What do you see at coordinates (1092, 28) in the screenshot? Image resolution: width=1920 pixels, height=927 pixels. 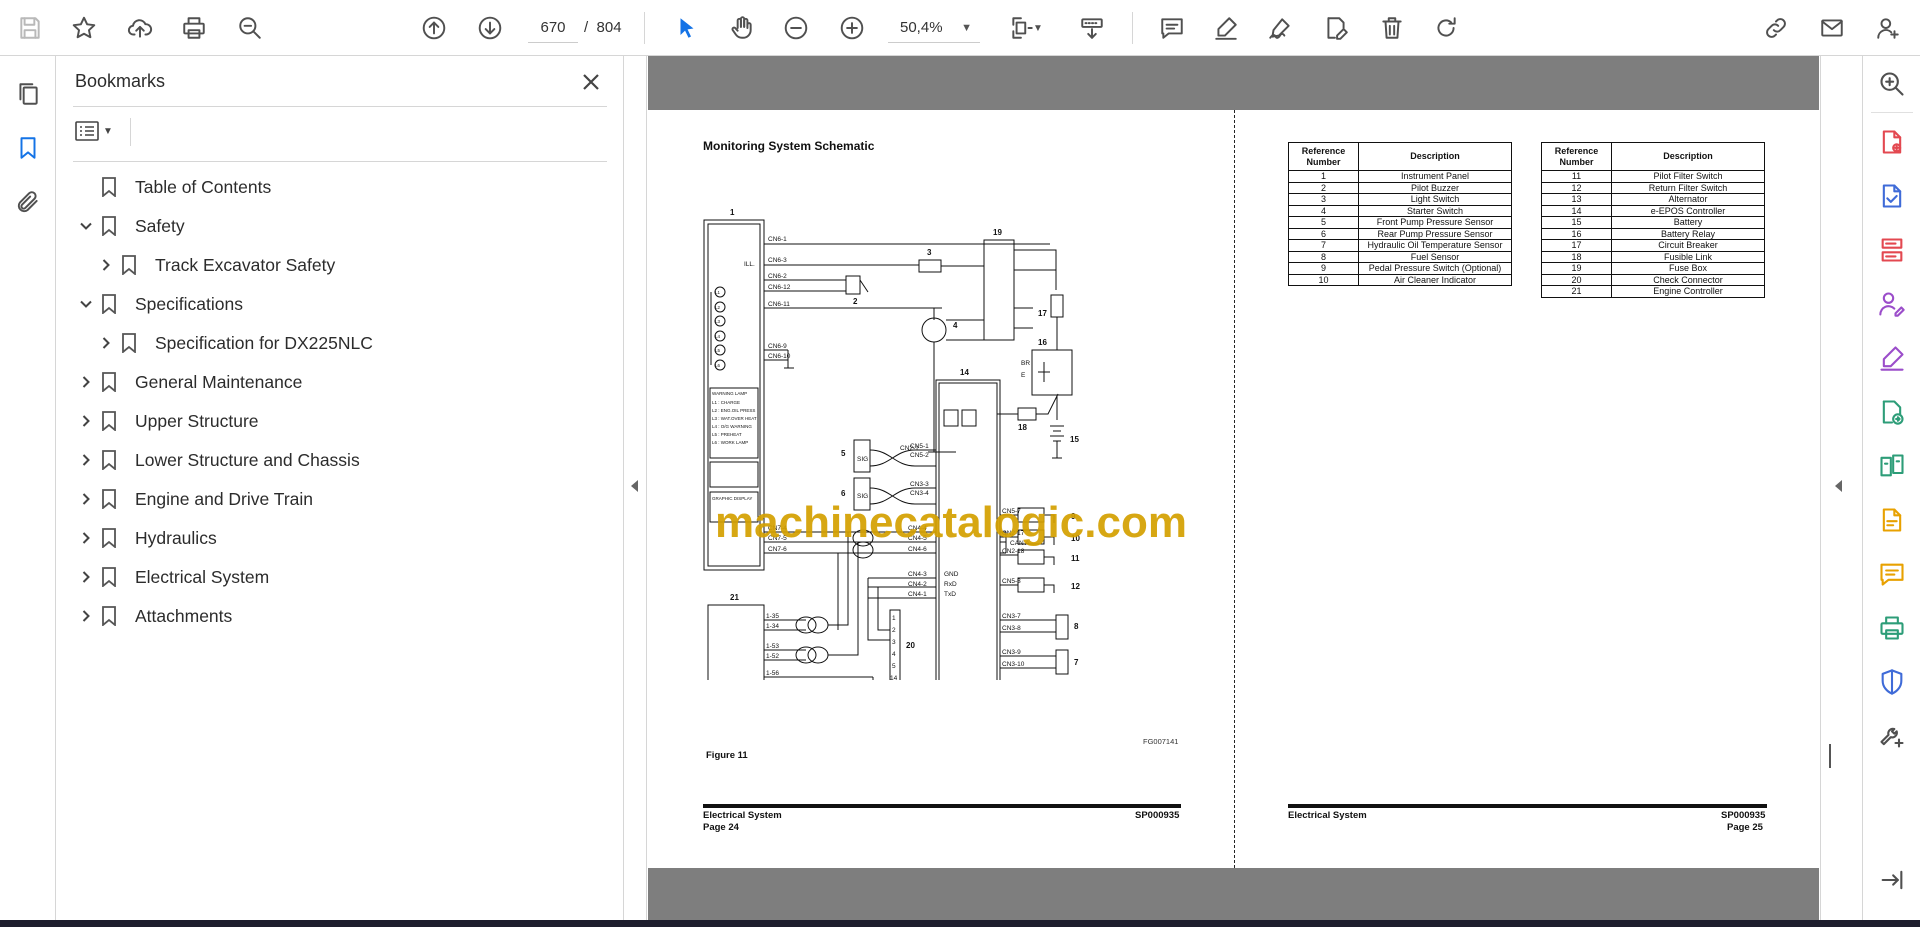 I see `scroll-mode-icon` at bounding box center [1092, 28].